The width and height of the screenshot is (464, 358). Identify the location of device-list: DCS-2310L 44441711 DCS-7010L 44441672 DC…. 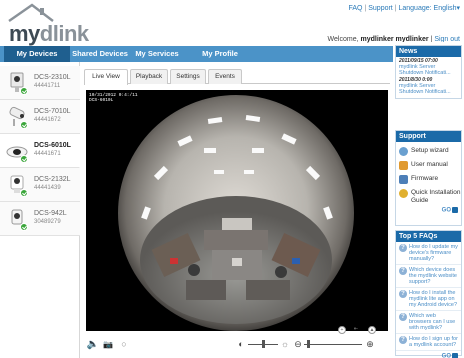
(40, 210).